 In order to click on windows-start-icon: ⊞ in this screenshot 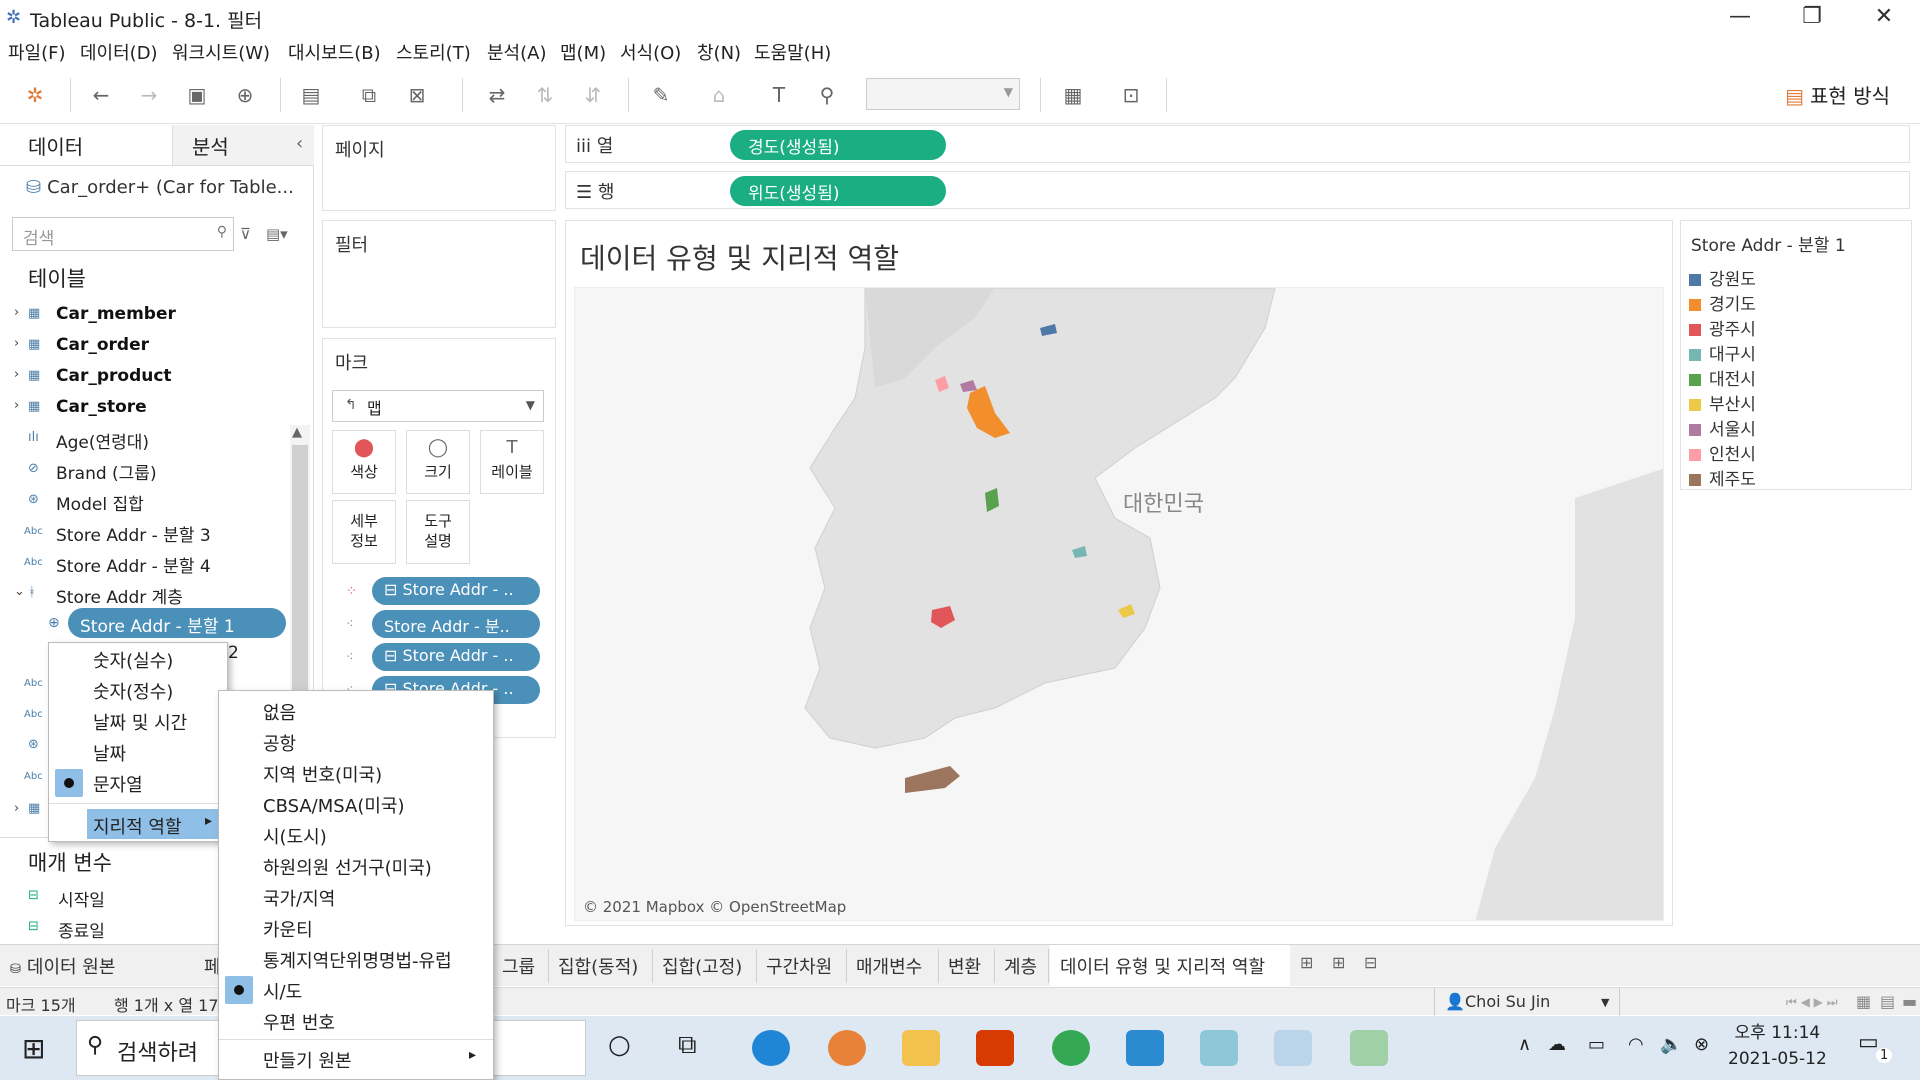, I will do `click(33, 1048)`.